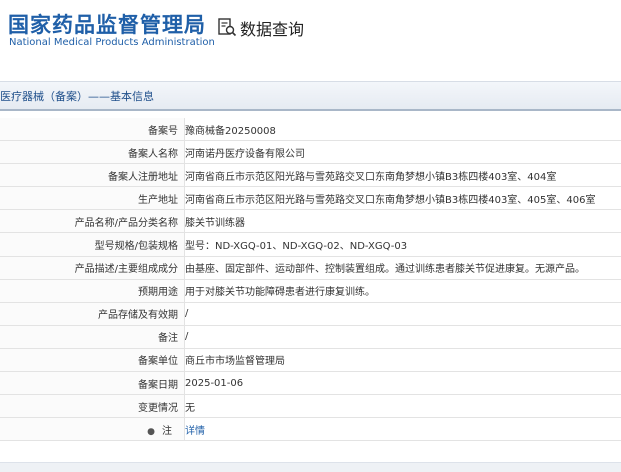 This screenshot has height=472, width=621. What do you see at coordinates (146, 177) in the screenshot?
I see `row-label: 备案人注册地址` at bounding box center [146, 177].